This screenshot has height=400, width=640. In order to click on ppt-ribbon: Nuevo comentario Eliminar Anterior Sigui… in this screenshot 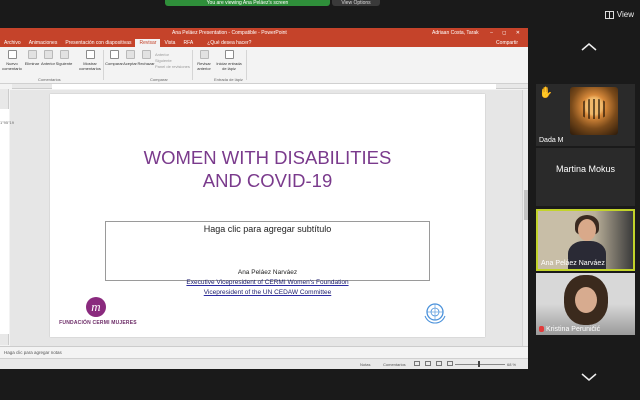, I will do `click(264, 65)`.